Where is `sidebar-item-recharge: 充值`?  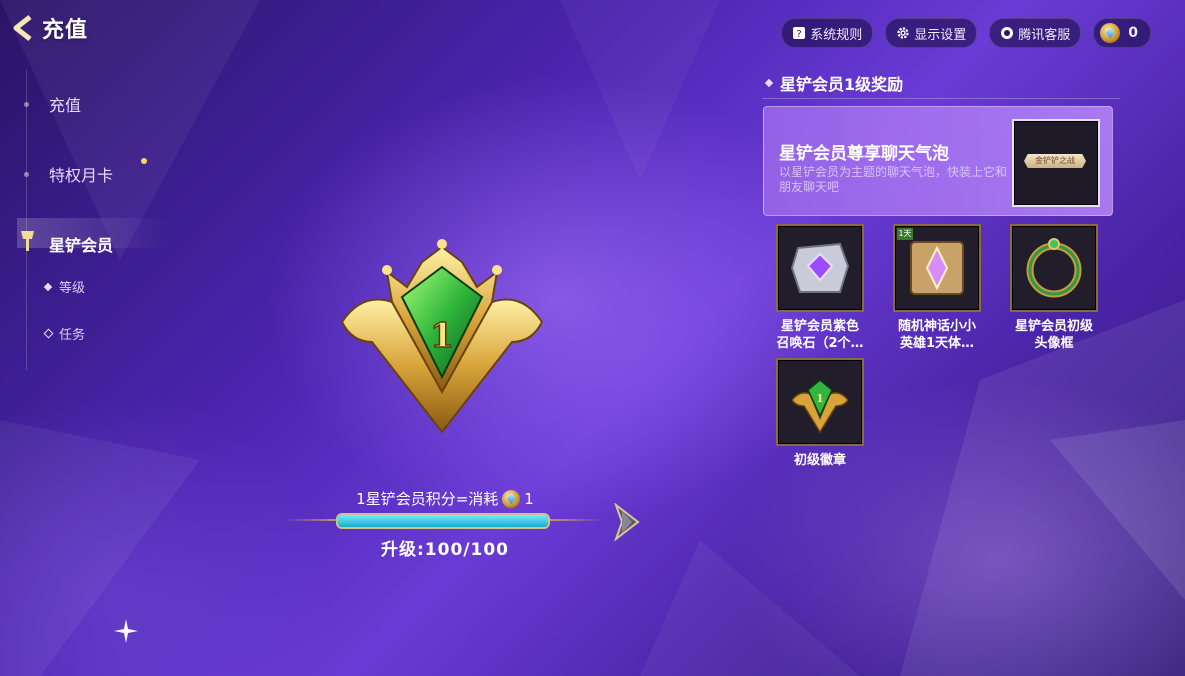
sidebar-item-recharge: 充值 is located at coordinates (53, 104).